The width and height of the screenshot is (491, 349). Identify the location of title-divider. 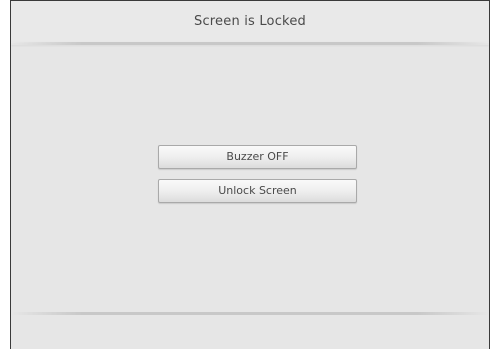
(250, 43).